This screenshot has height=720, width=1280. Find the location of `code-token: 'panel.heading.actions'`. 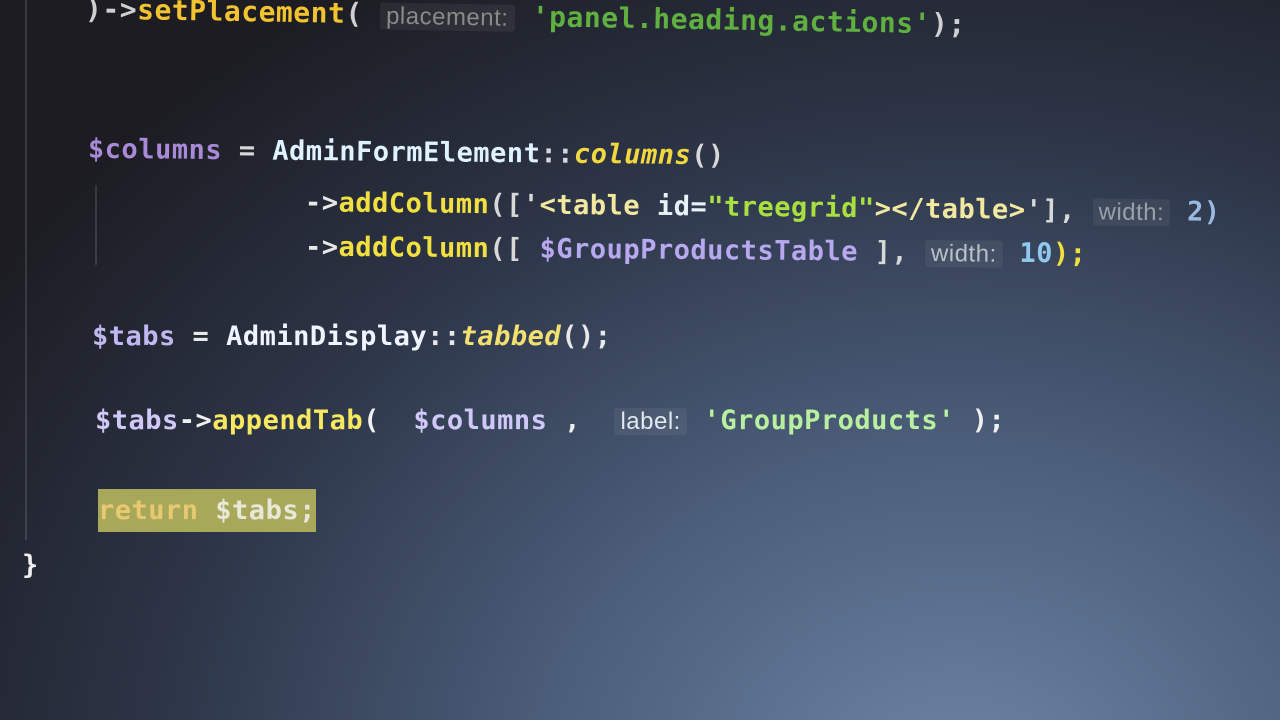

code-token: 'panel.heading.actions' is located at coordinates (723, 20).